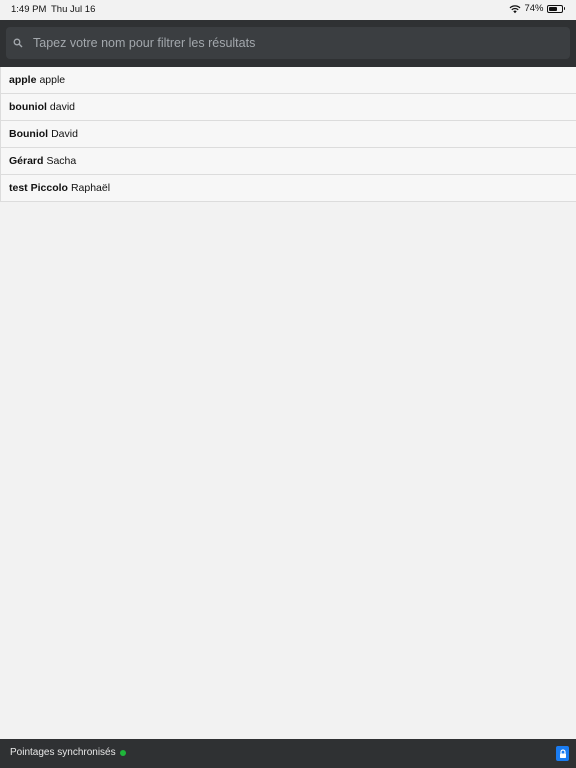 The width and height of the screenshot is (576, 768). What do you see at coordinates (515, 8) in the screenshot?
I see `wifi-icon` at bounding box center [515, 8].